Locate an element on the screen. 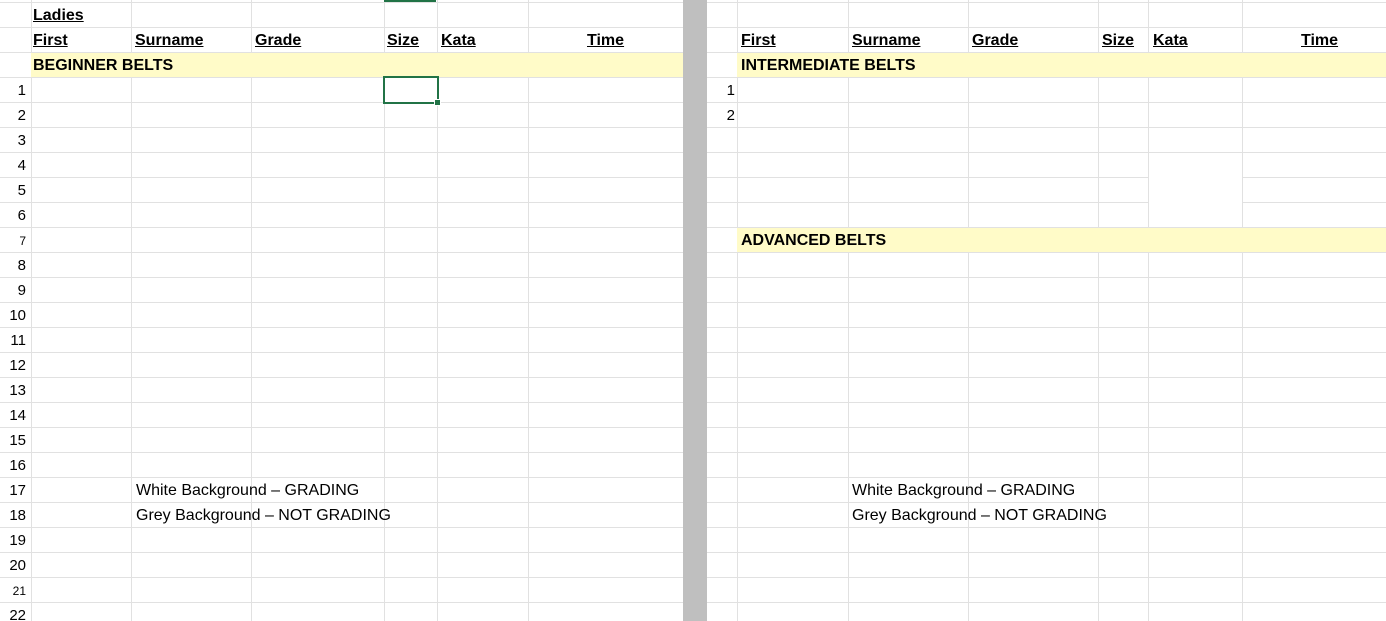  left-row-number: 18 is located at coordinates (13, 516).